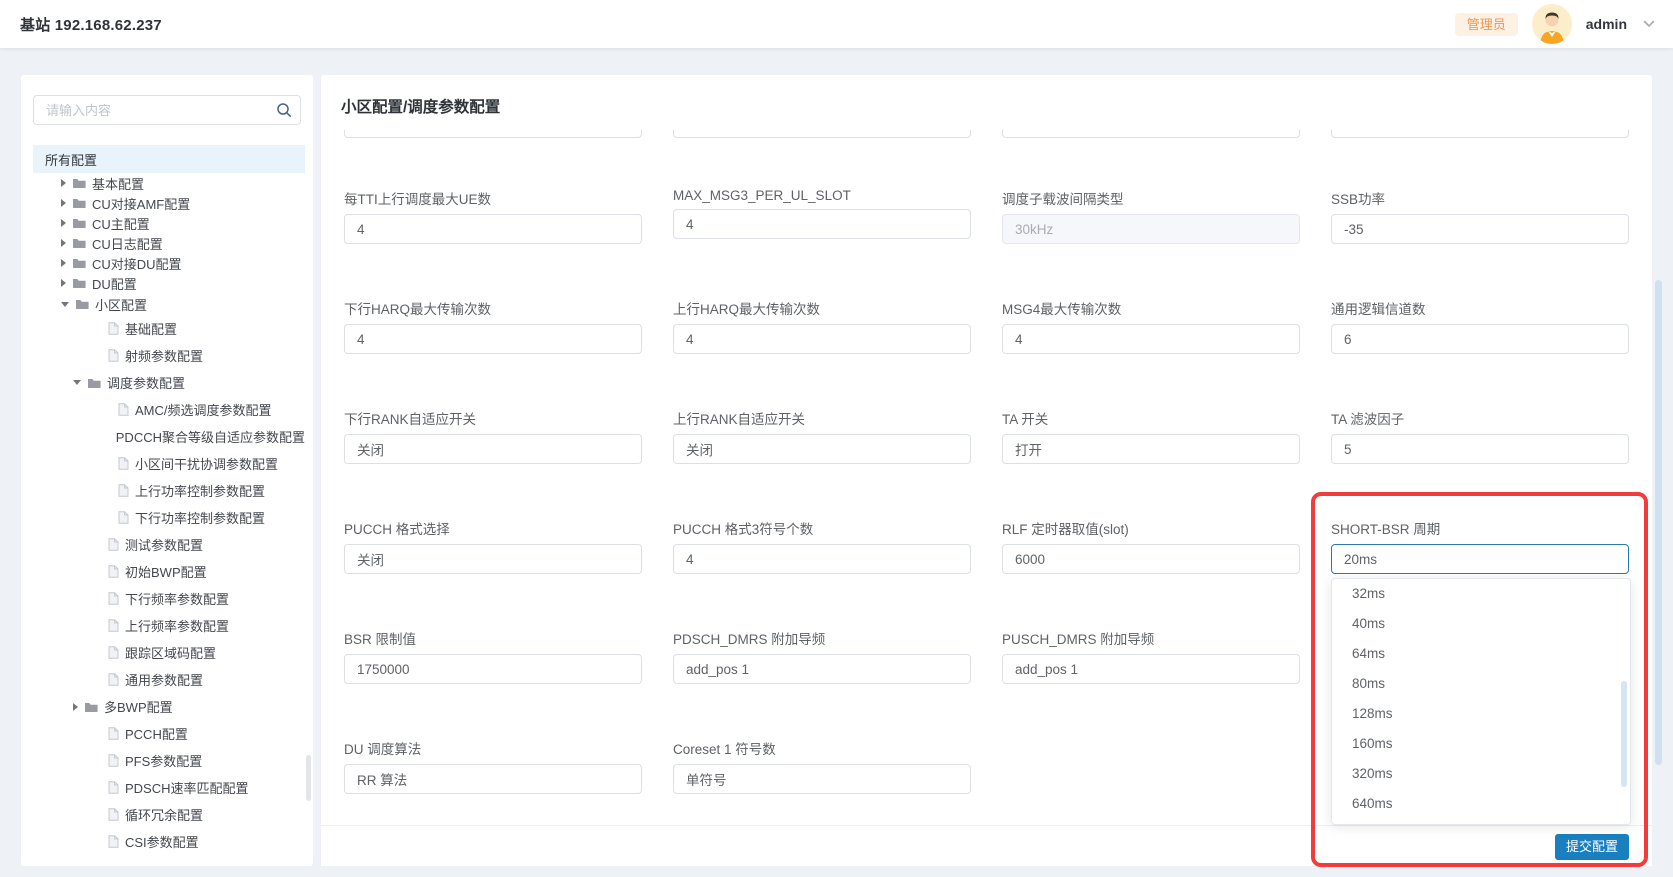  What do you see at coordinates (169, 183) in the screenshot?
I see `tree-item: 基本配置` at bounding box center [169, 183].